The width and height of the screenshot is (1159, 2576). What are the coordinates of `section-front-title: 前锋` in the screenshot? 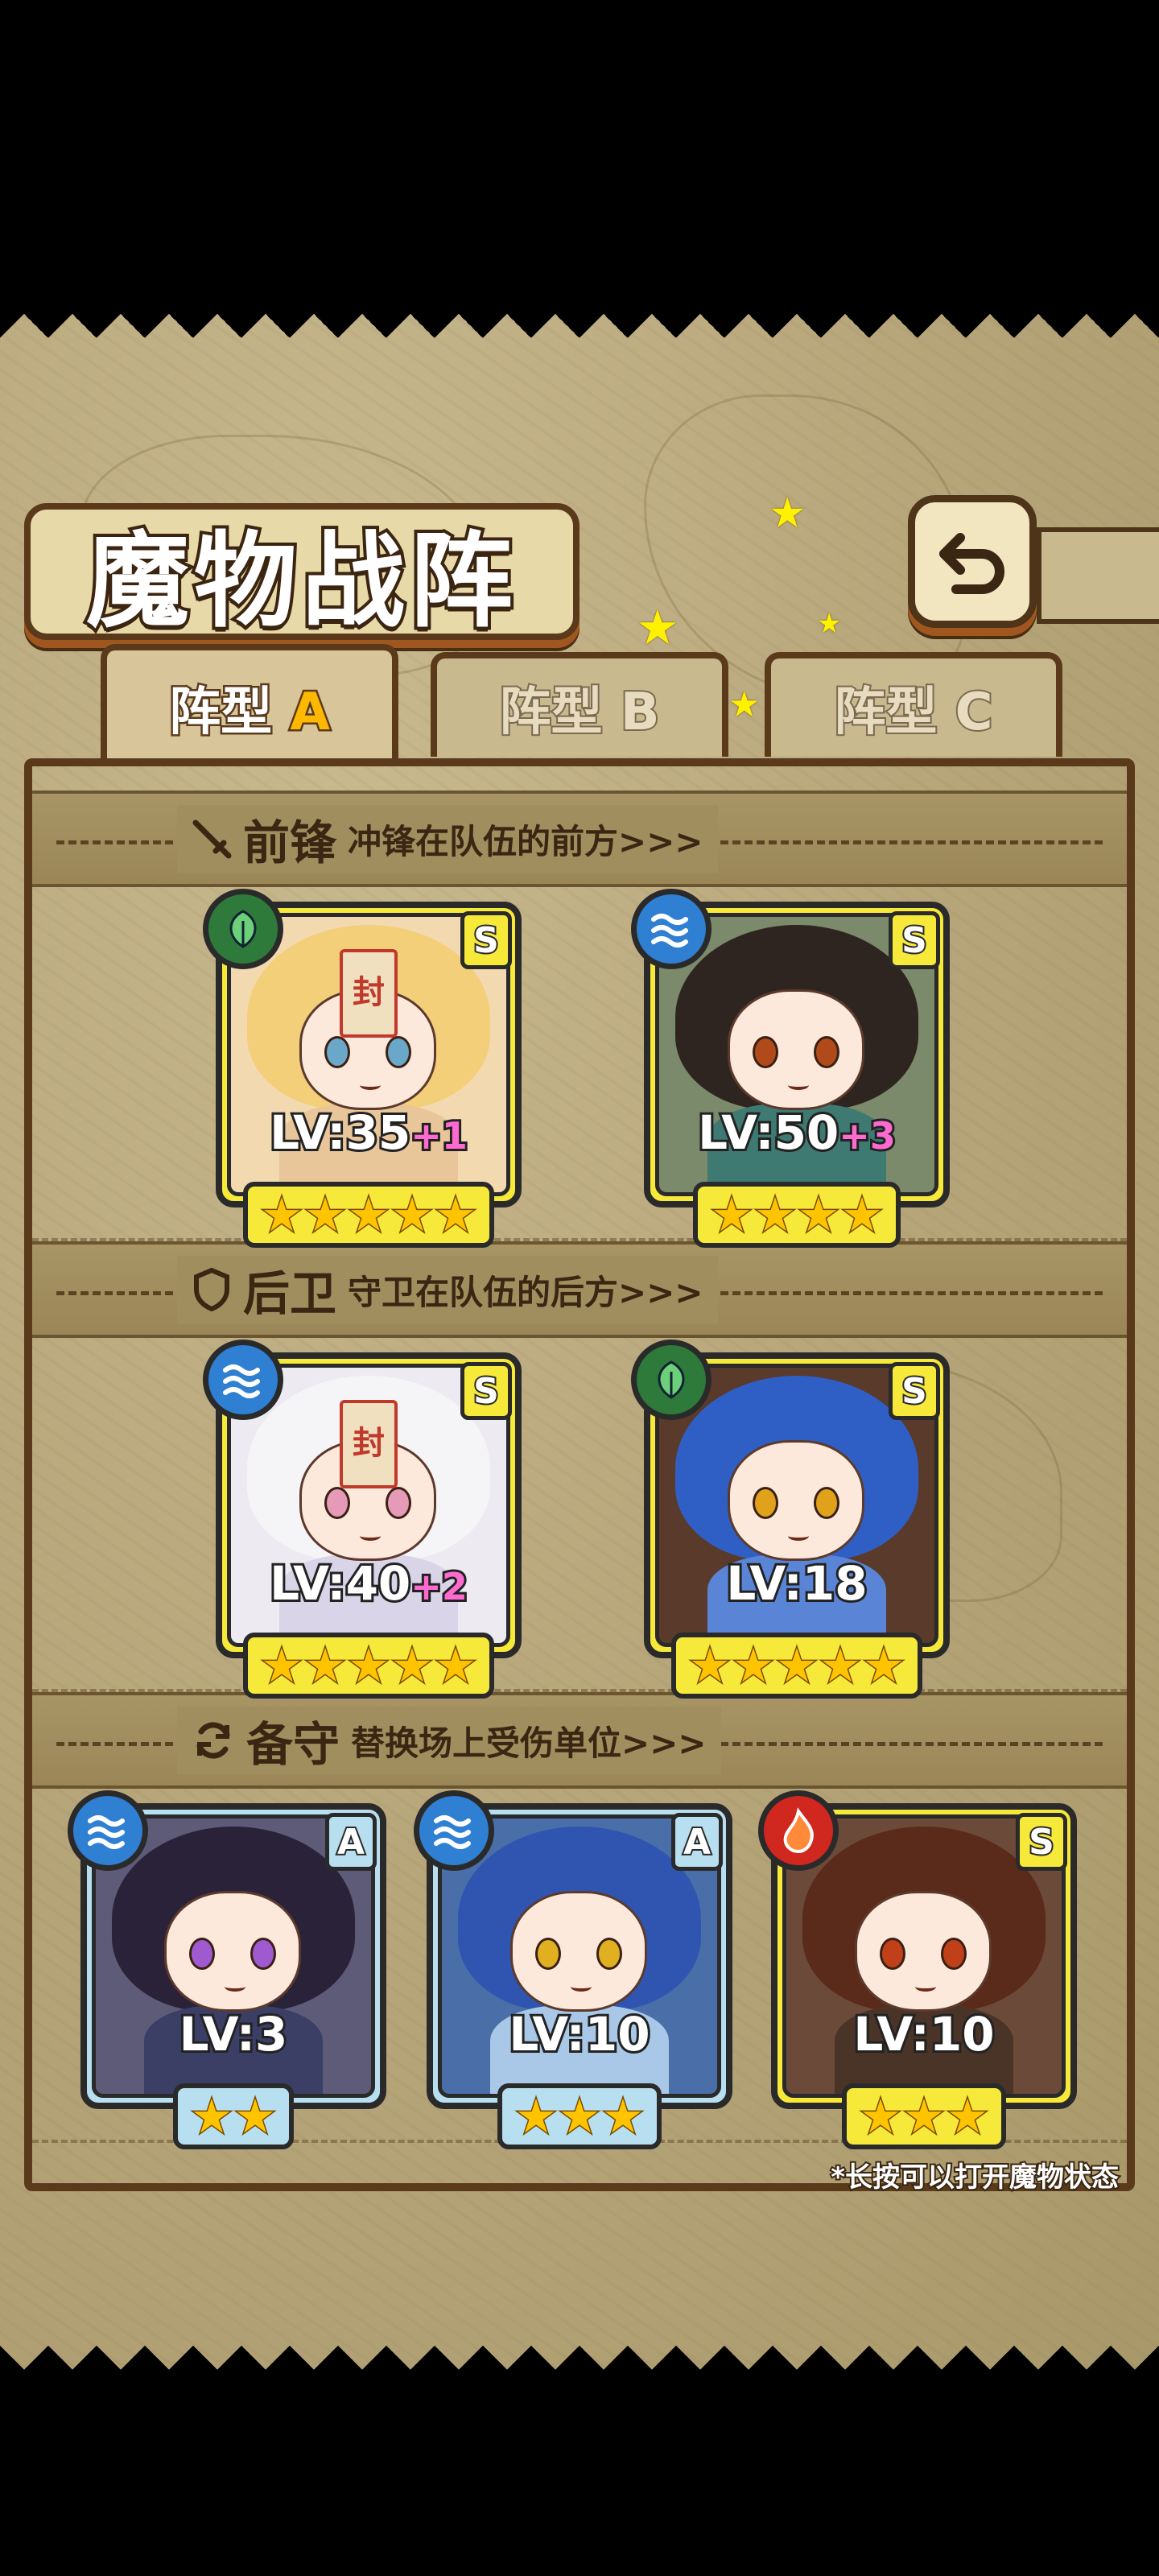 It's located at (290, 843).